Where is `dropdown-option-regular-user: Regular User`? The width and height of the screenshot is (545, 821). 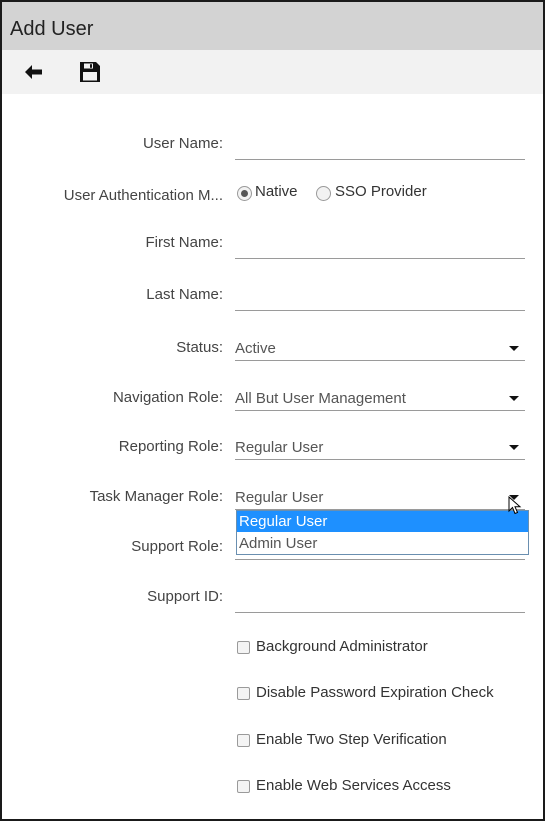
dropdown-option-regular-user: Regular User is located at coordinates (382, 521).